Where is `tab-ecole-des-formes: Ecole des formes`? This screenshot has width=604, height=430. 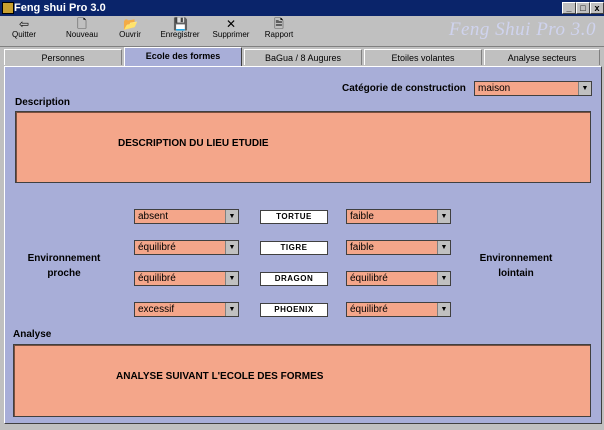 tab-ecole-des-formes: Ecole des formes is located at coordinates (183, 57).